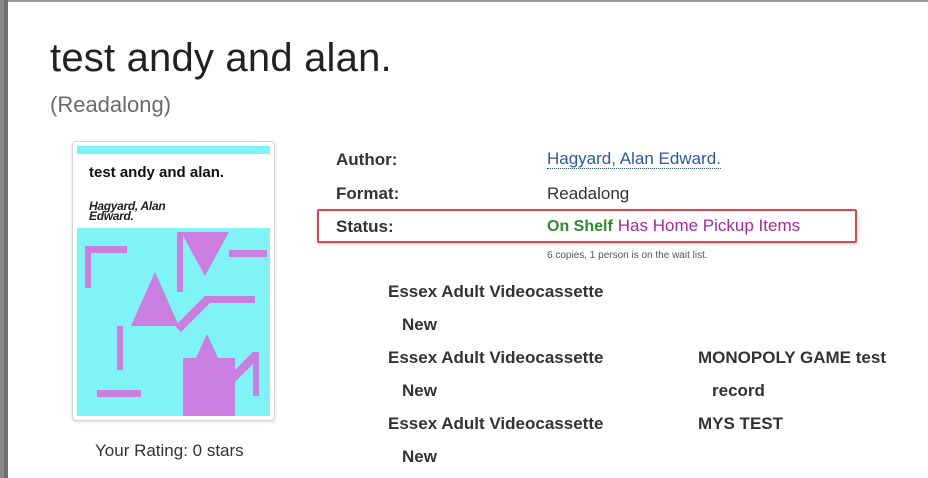  Describe the element at coordinates (709, 225) in the screenshot. I see `home-pickup-text: Has Home Pickup Items` at that location.